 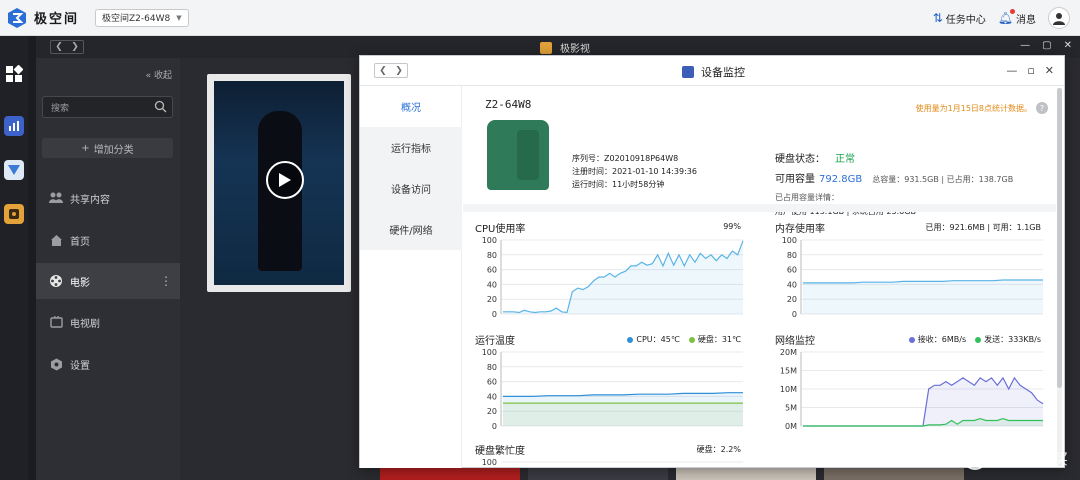 I want to click on sidebar-item-movies: 电影 ⋮, so click(x=108, y=281).